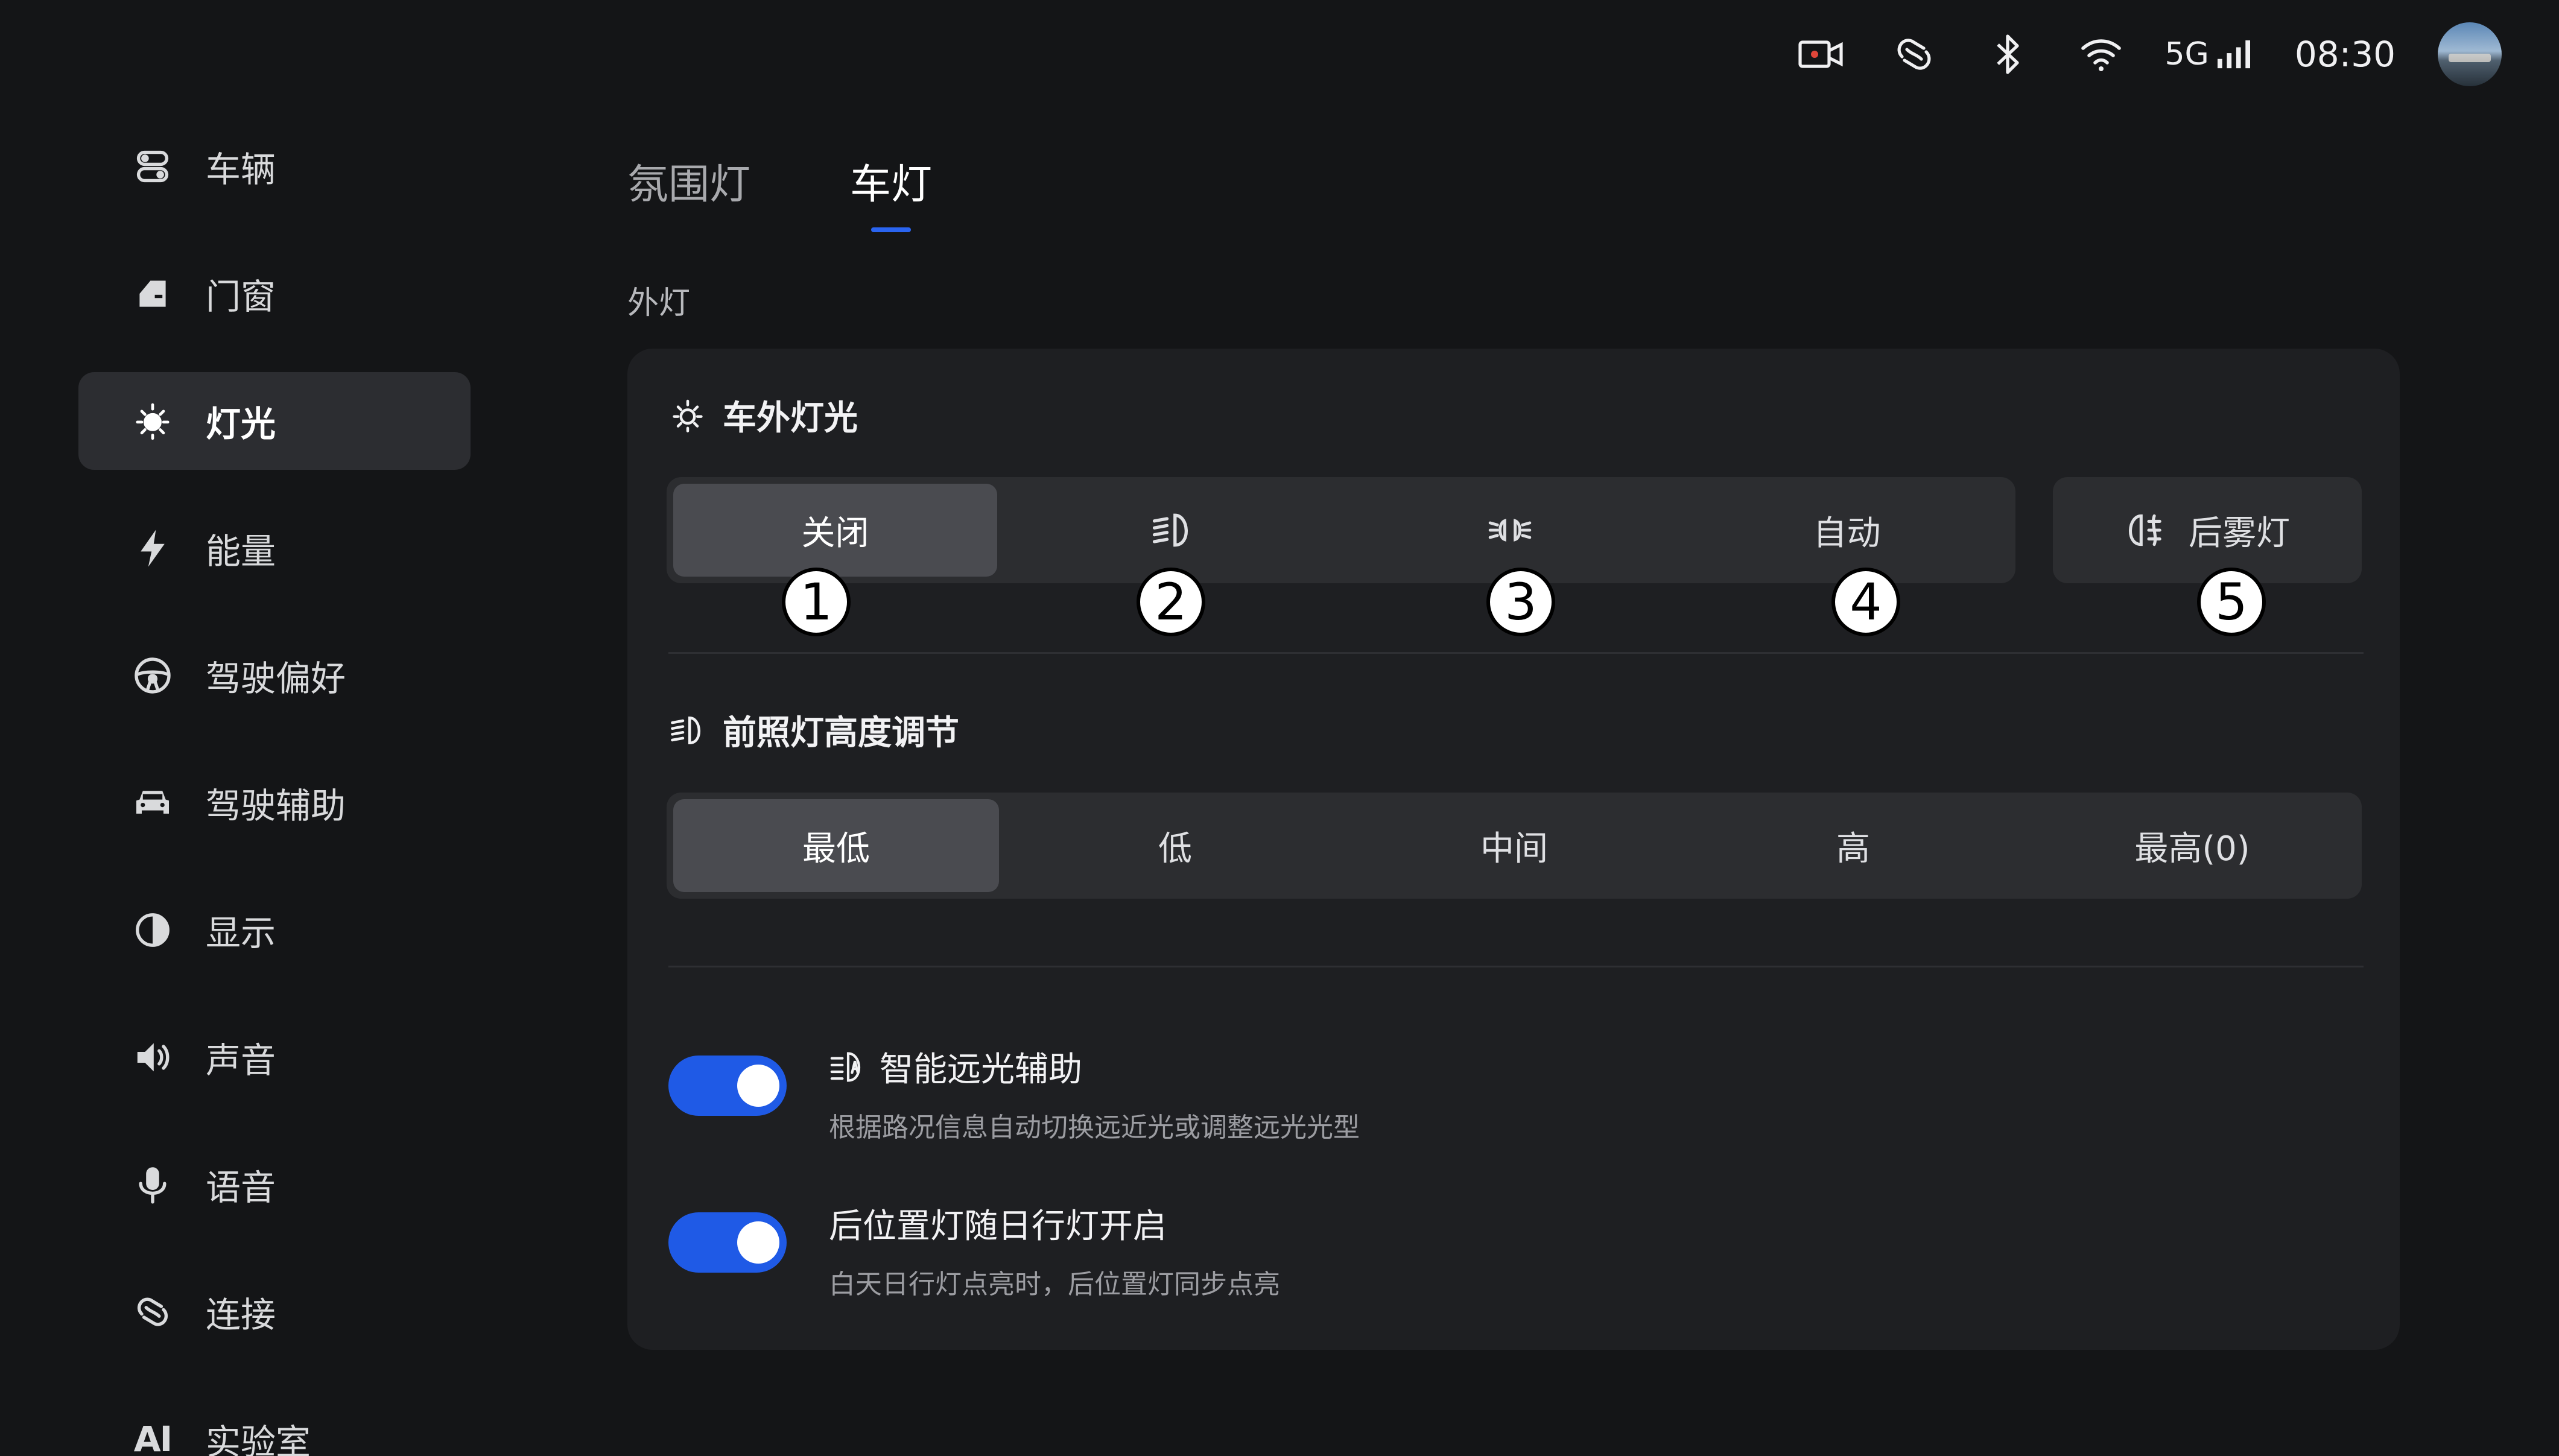 This screenshot has height=1456, width=2559. I want to click on sidebar-item-label: 门窗, so click(241, 296).